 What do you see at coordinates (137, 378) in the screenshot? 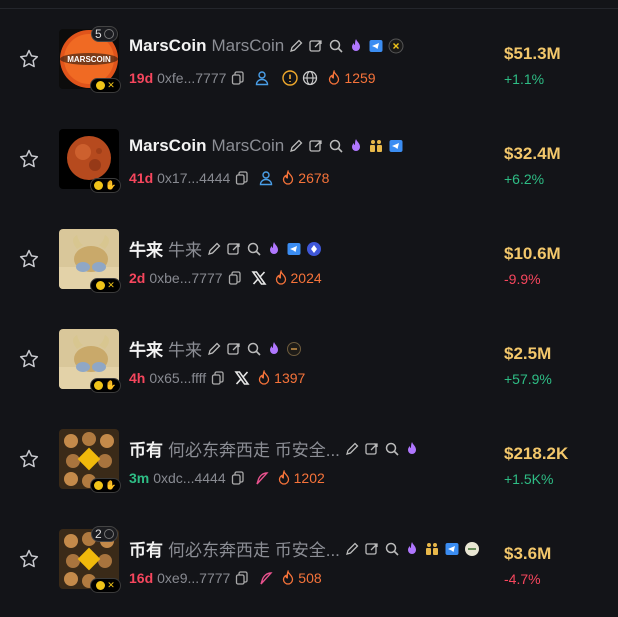
I see `token-age: 4h` at bounding box center [137, 378].